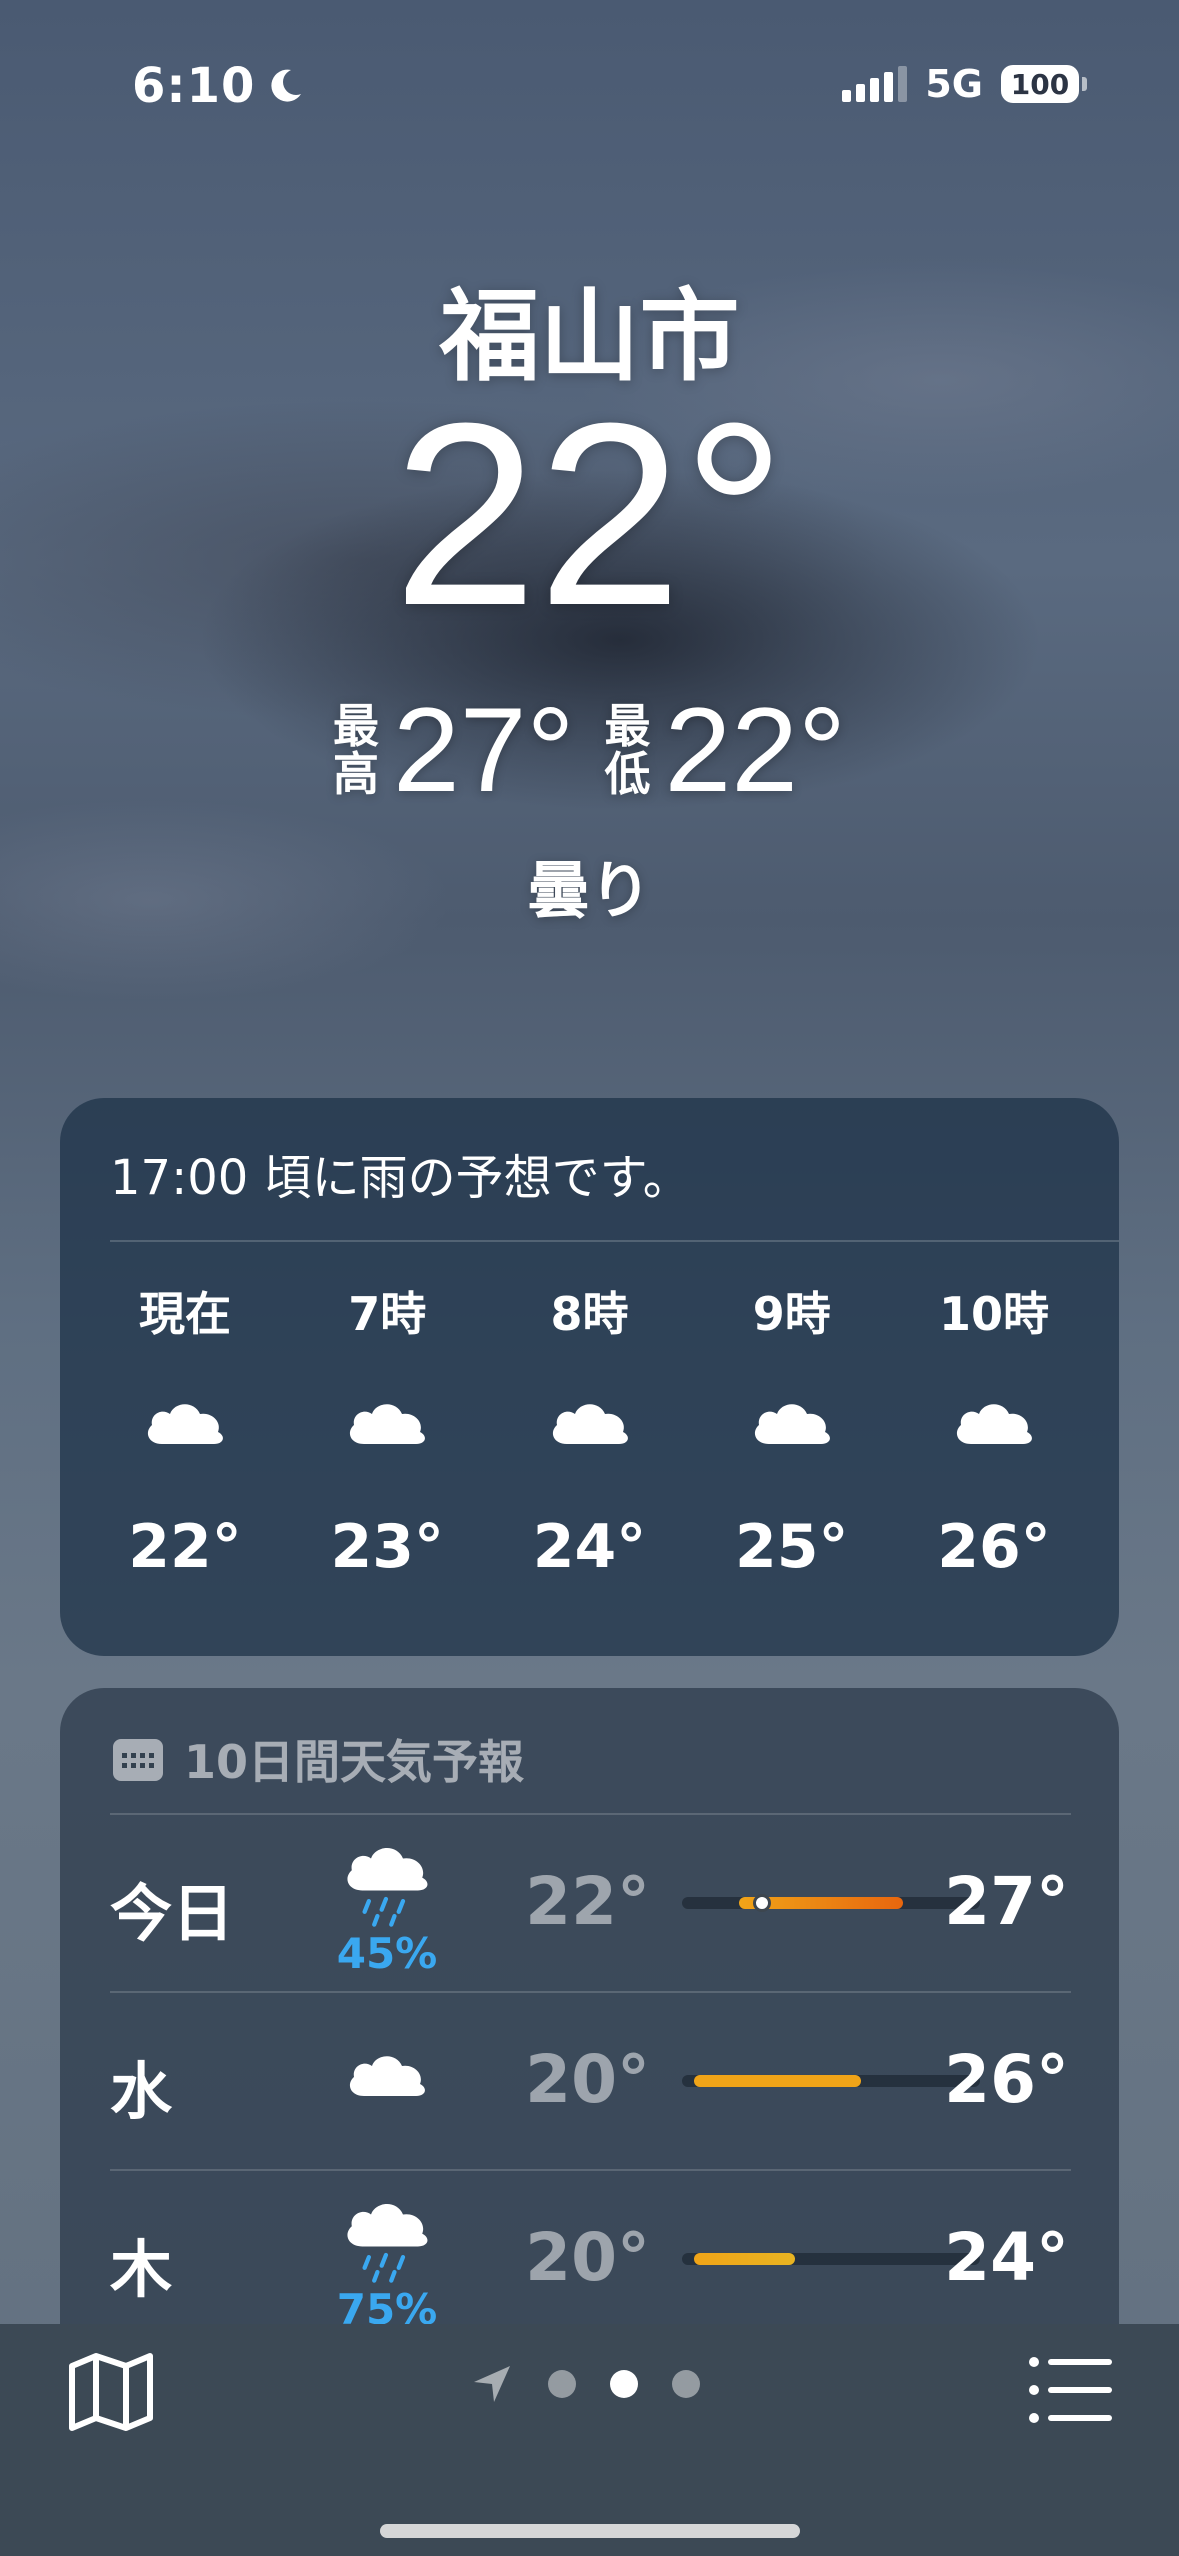  What do you see at coordinates (492, 2384) in the screenshot?
I see `location-arrow-icon` at bounding box center [492, 2384].